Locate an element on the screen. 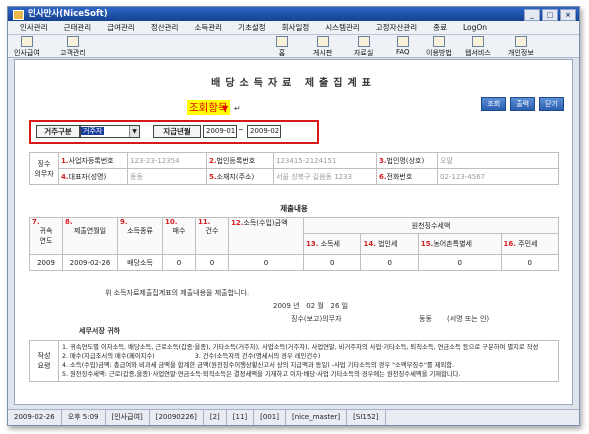 This screenshot has height=434, width=589. toolbar-board-button: 게시판 is located at coordinates (322, 47).